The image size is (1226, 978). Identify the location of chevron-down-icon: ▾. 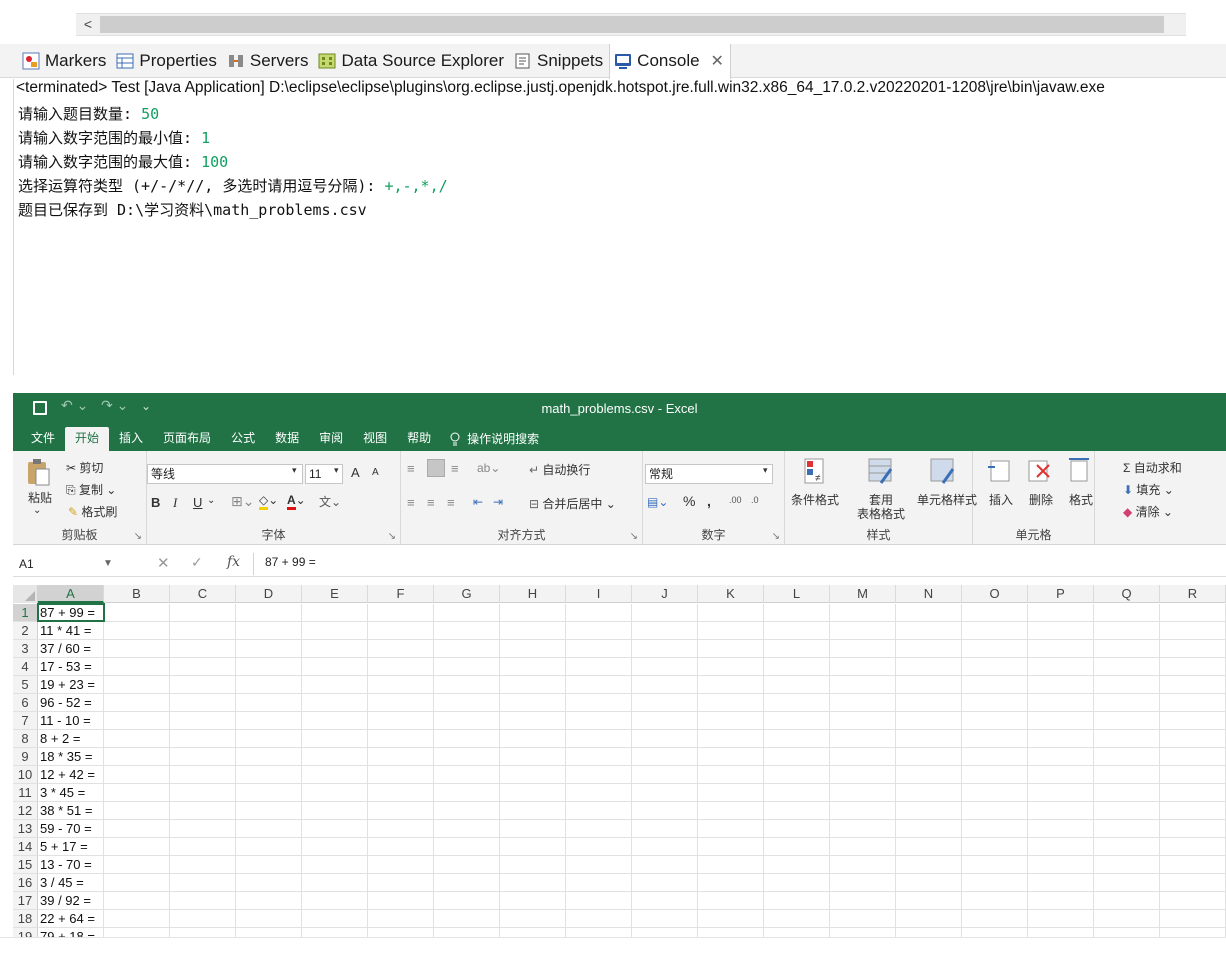
(294, 470).